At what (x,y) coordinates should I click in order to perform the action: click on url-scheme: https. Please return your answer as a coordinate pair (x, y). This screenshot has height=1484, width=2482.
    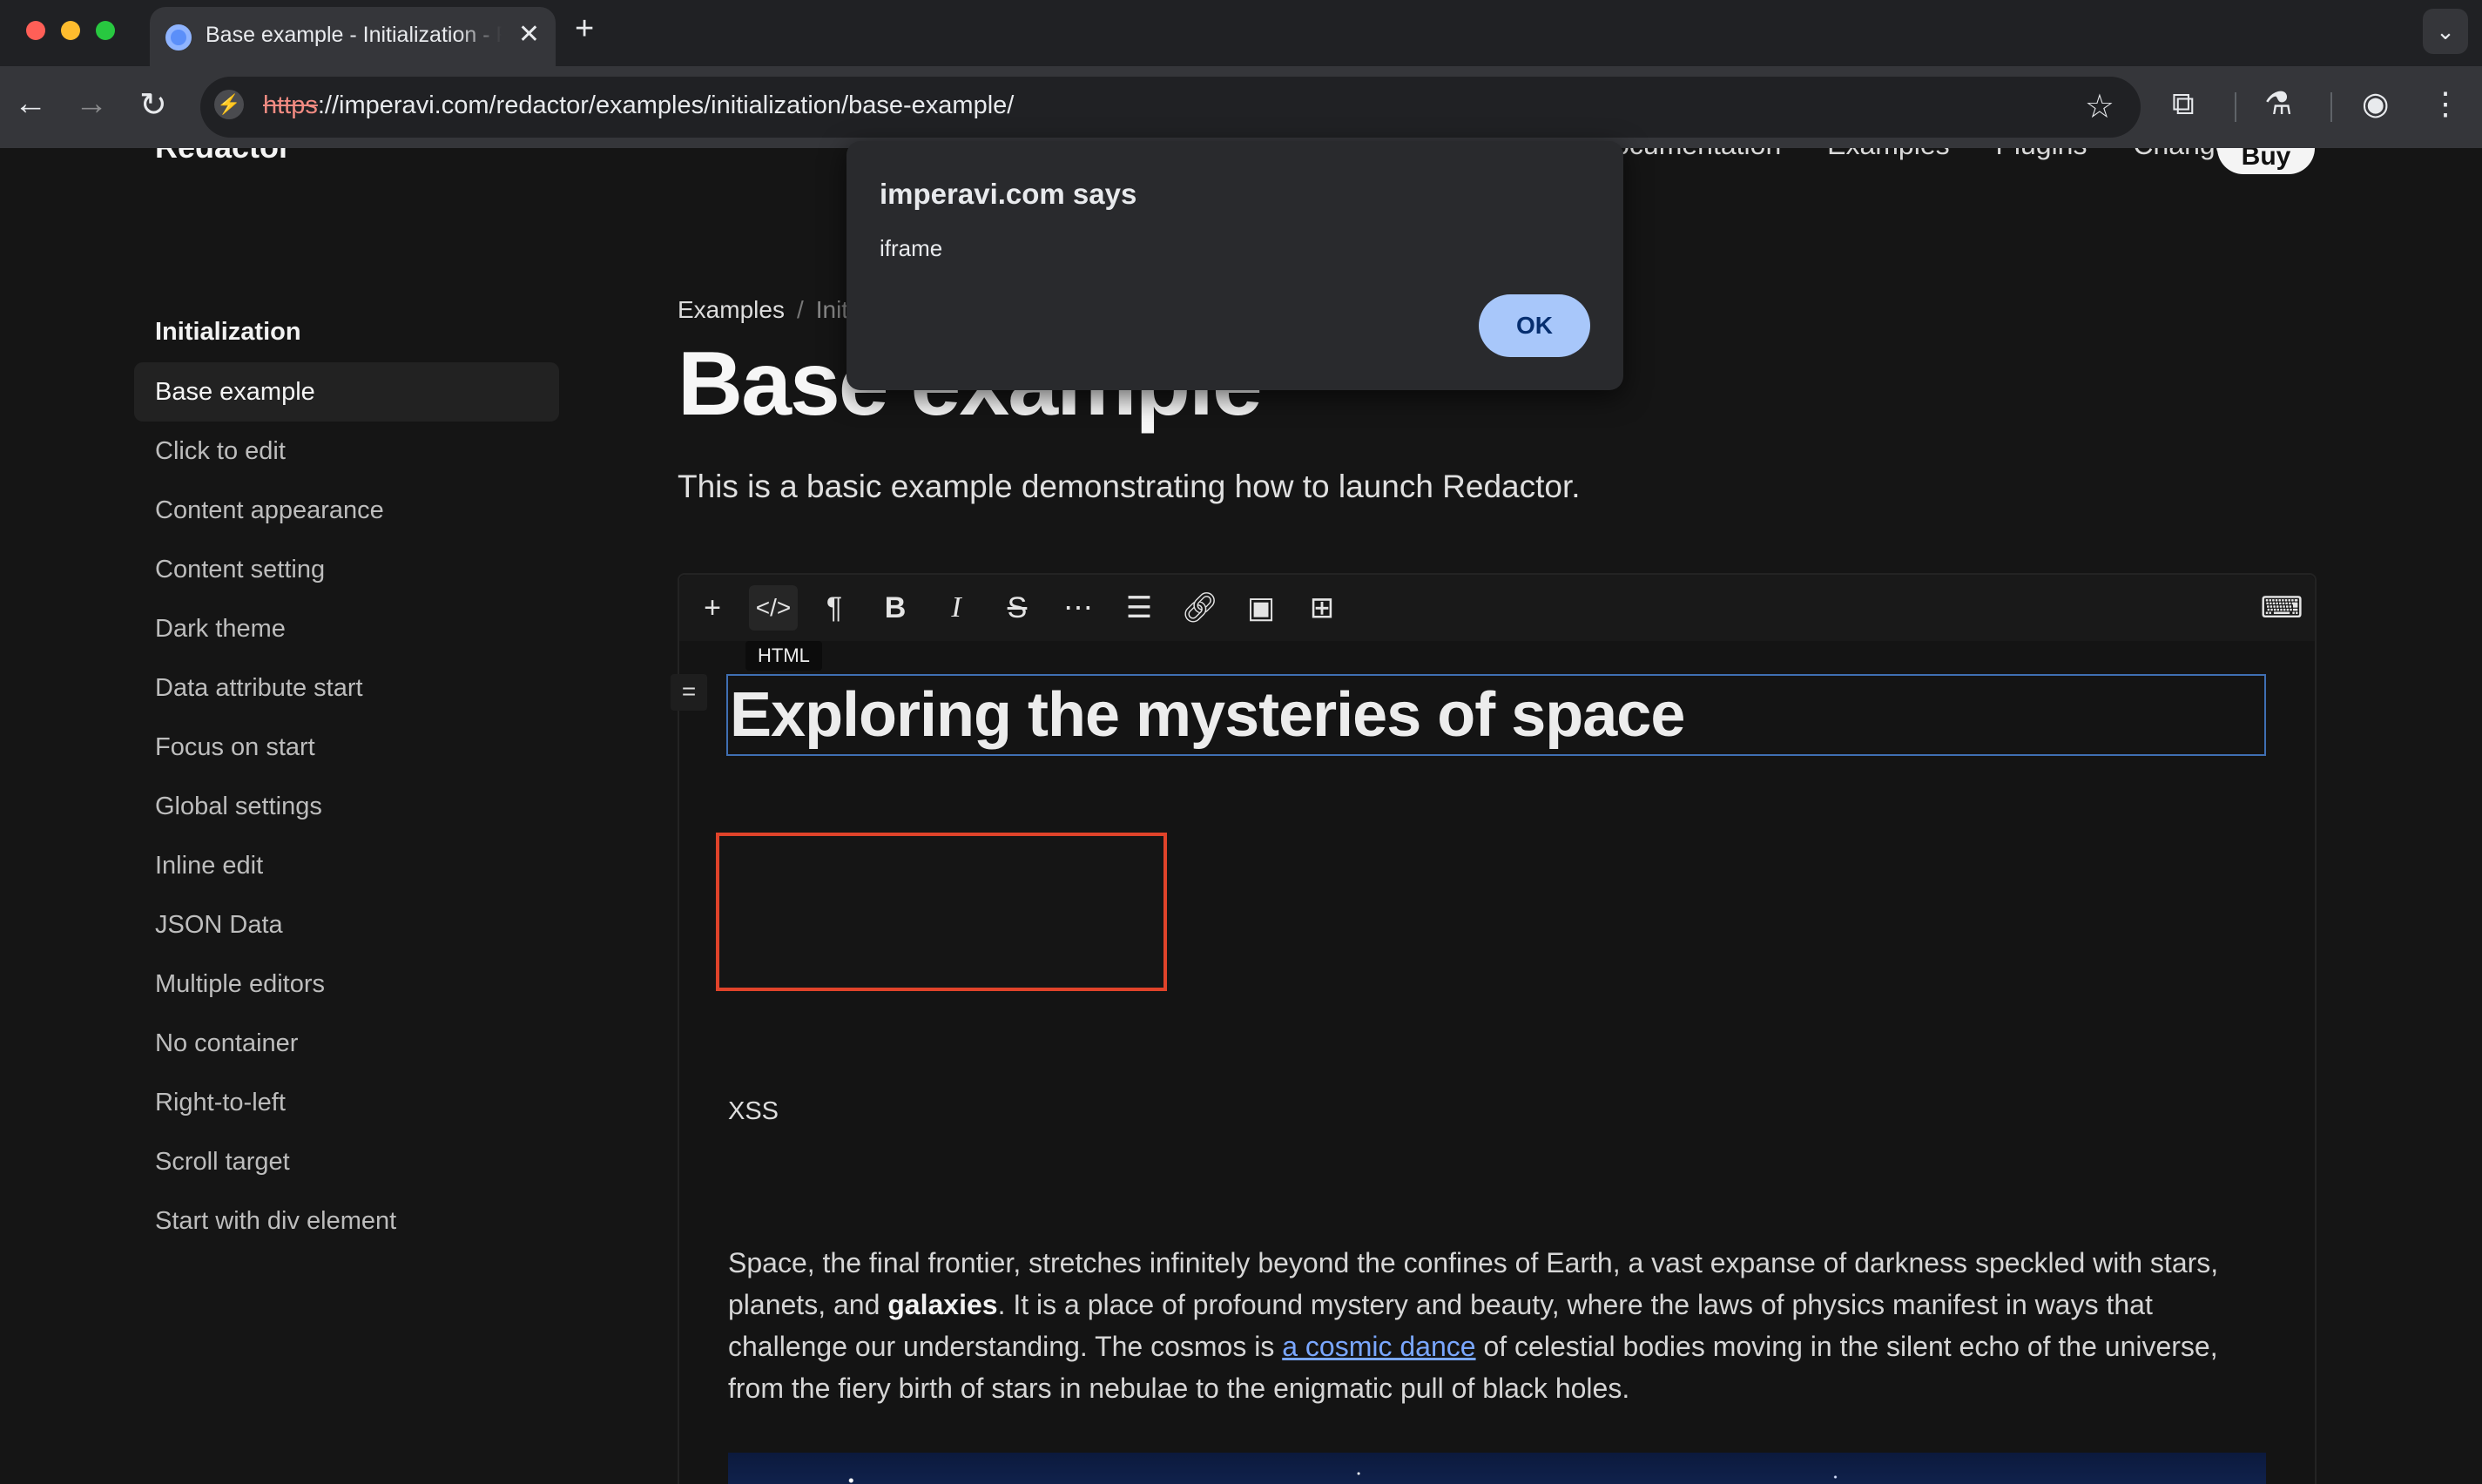
    Looking at the image, I should click on (290, 105).